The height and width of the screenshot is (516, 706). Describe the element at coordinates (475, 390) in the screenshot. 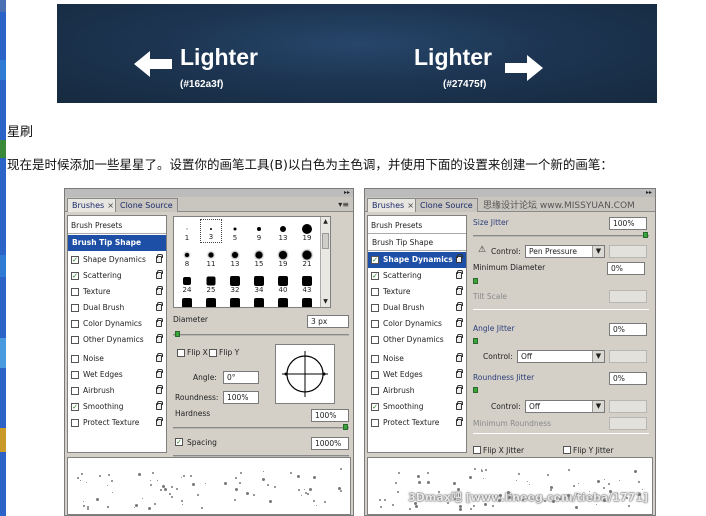

I see `roundness-jitter-thumb` at that location.